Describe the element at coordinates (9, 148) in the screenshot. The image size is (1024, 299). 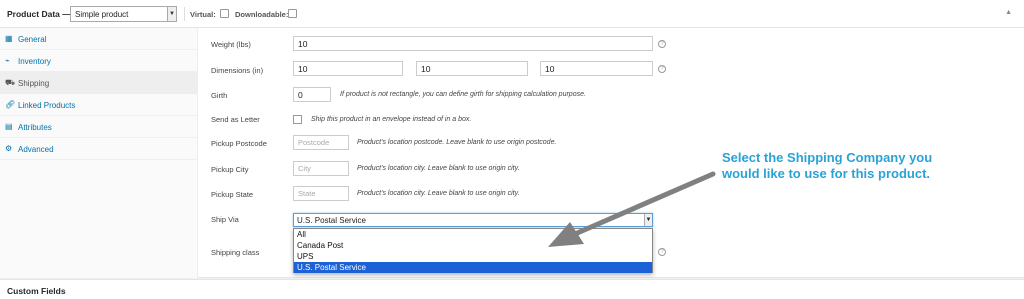
I see `gear-icon: ⚙︎` at that location.